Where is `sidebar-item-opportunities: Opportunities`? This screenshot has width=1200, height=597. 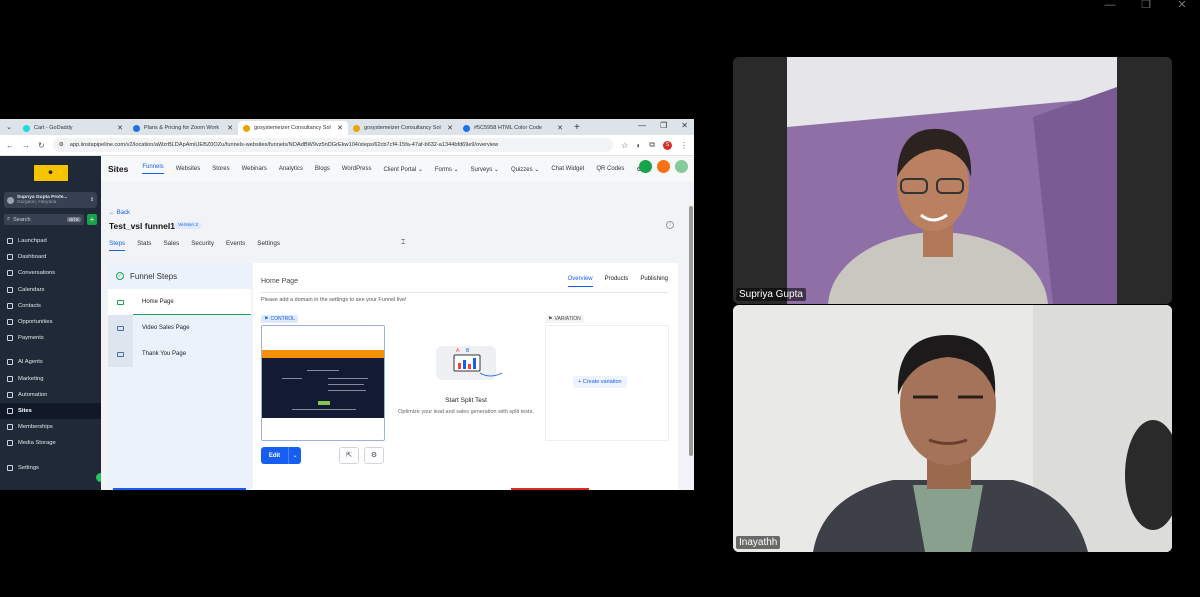
sidebar-item-opportunities: Opportunities is located at coordinates (50, 322).